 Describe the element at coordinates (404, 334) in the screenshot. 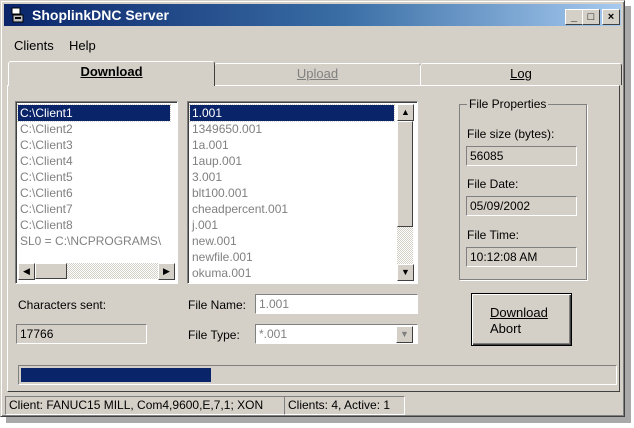

I see `chevron-down-icon: ▼` at that location.